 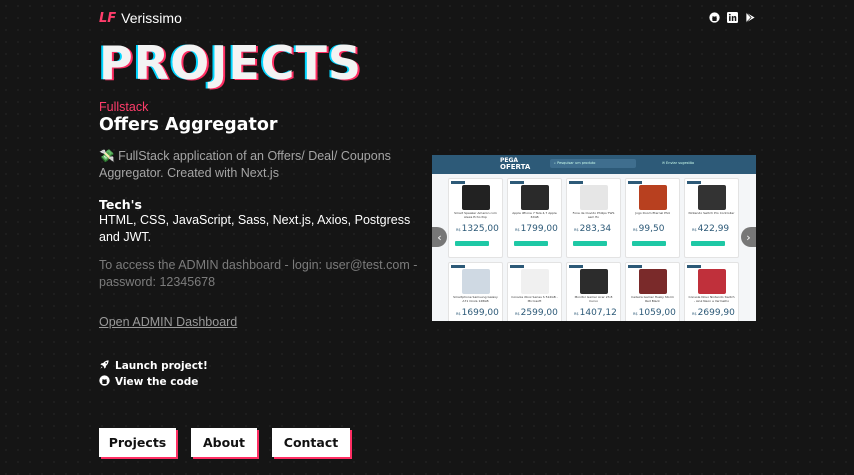 What do you see at coordinates (652, 213) in the screenshot?
I see `product-name: Jogo Doom Eternal PS4` at bounding box center [652, 213].